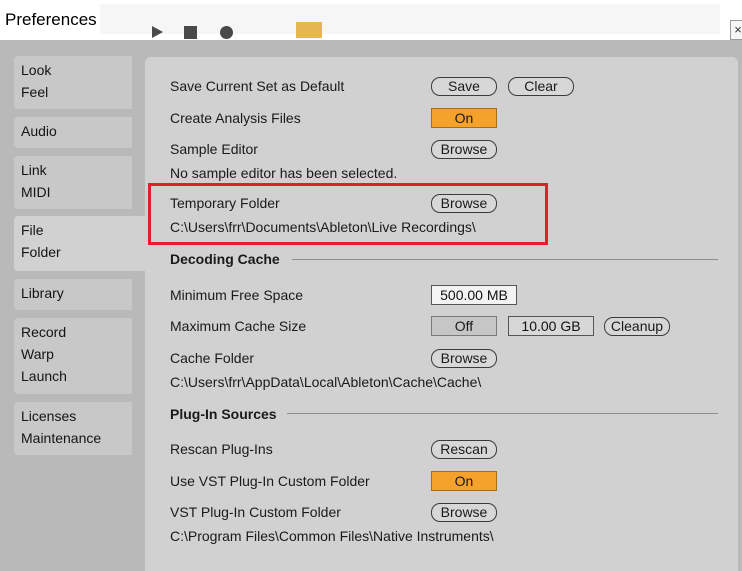  I want to click on cache-folder-label: Cache Folder, so click(212, 358).